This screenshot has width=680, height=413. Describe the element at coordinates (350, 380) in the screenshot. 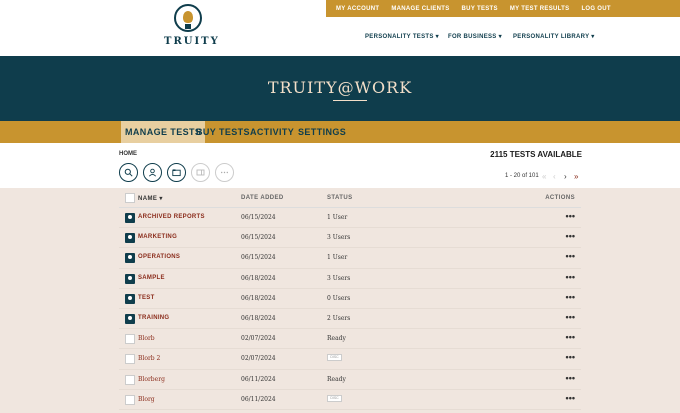

I see `table-row: Blorberg 06/11/2024 Ready •••` at that location.